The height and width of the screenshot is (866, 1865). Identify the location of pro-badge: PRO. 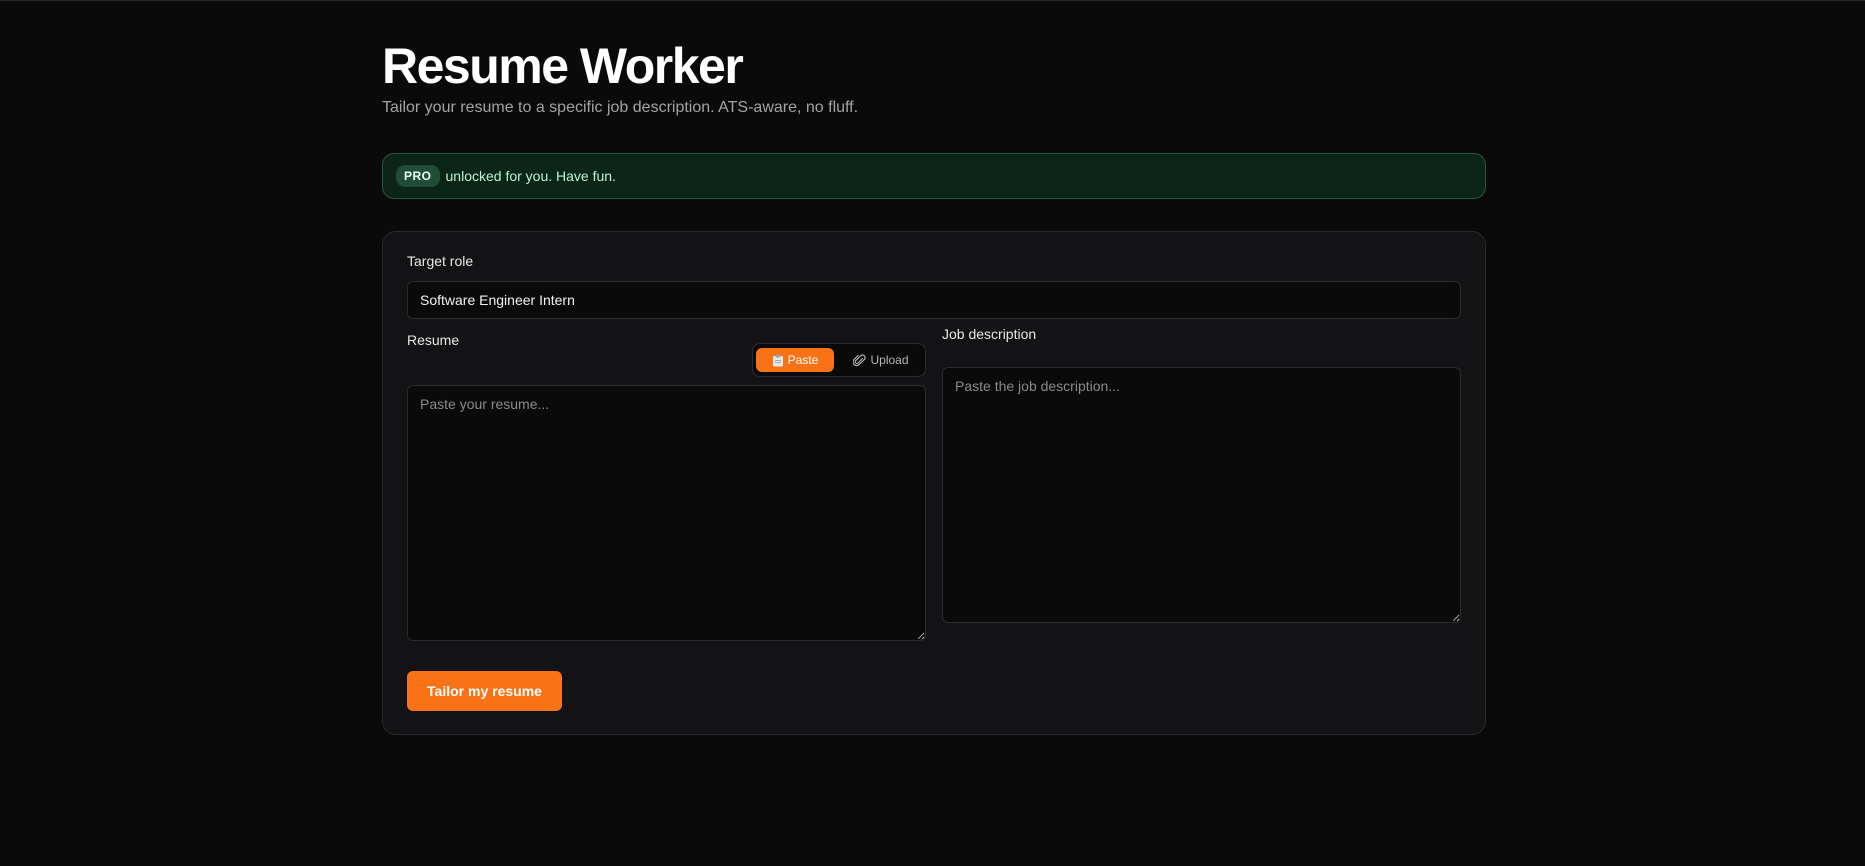
(418, 176).